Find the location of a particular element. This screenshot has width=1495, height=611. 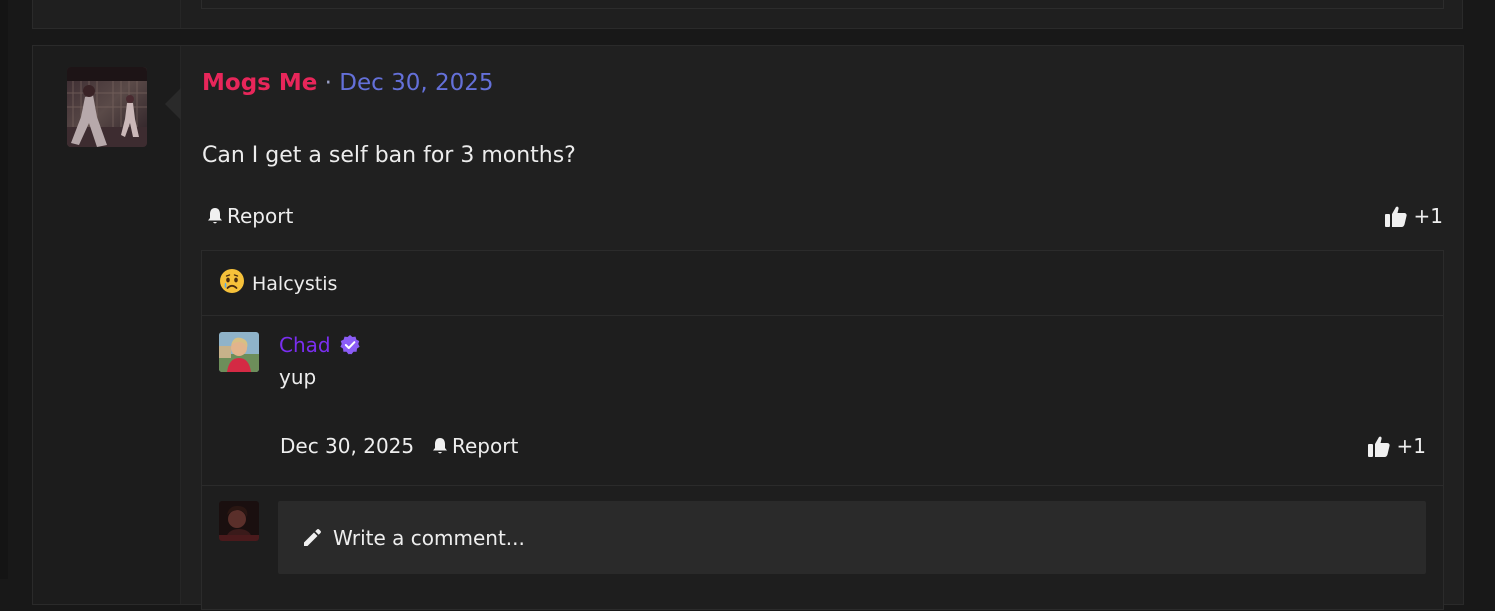

post-author-link: Mogs Me is located at coordinates (259, 83).